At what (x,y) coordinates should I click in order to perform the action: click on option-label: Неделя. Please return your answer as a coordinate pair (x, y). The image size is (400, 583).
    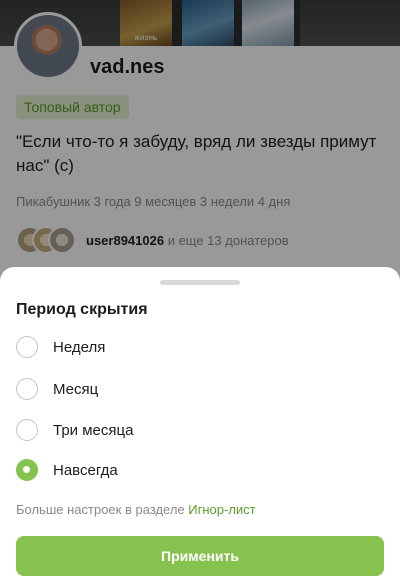
    Looking at the image, I should click on (79, 347).